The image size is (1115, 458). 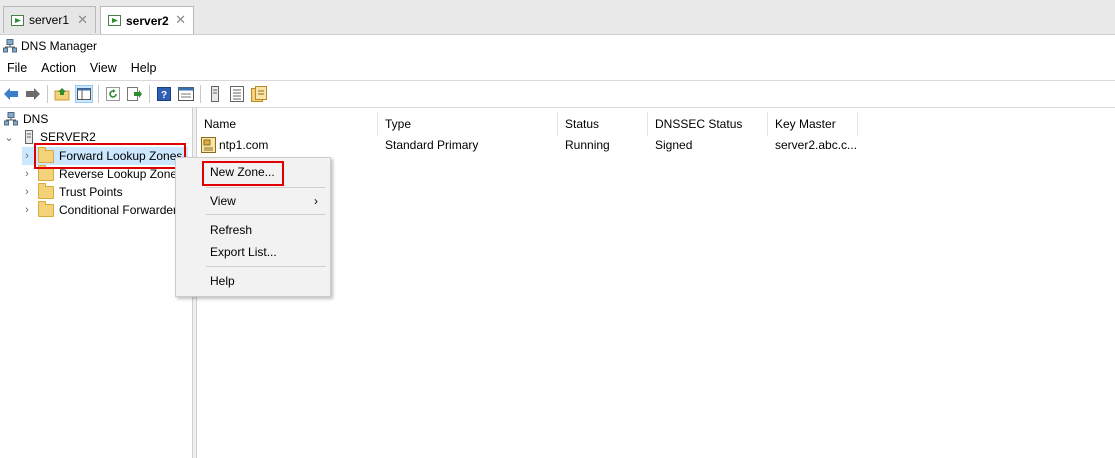 What do you see at coordinates (587, 145) in the screenshot?
I see `cell-status: Running` at bounding box center [587, 145].